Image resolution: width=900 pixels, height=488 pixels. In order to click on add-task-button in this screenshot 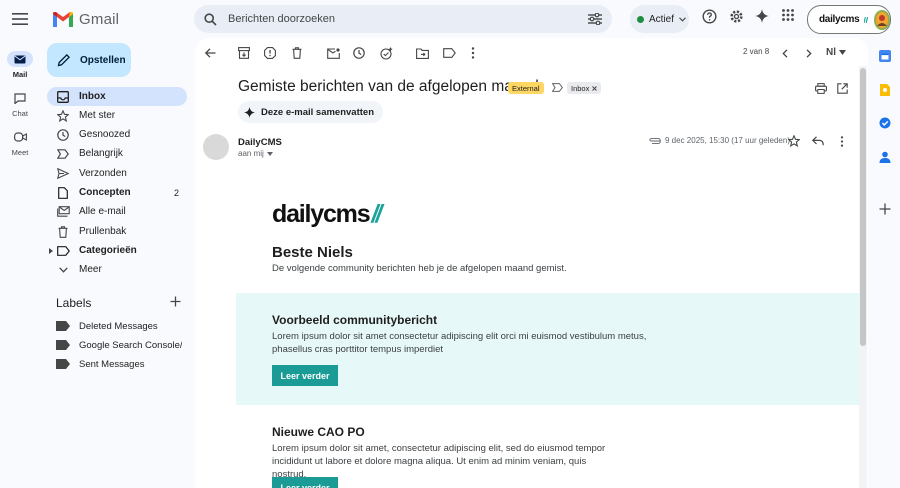, I will do `click(386, 53)`.